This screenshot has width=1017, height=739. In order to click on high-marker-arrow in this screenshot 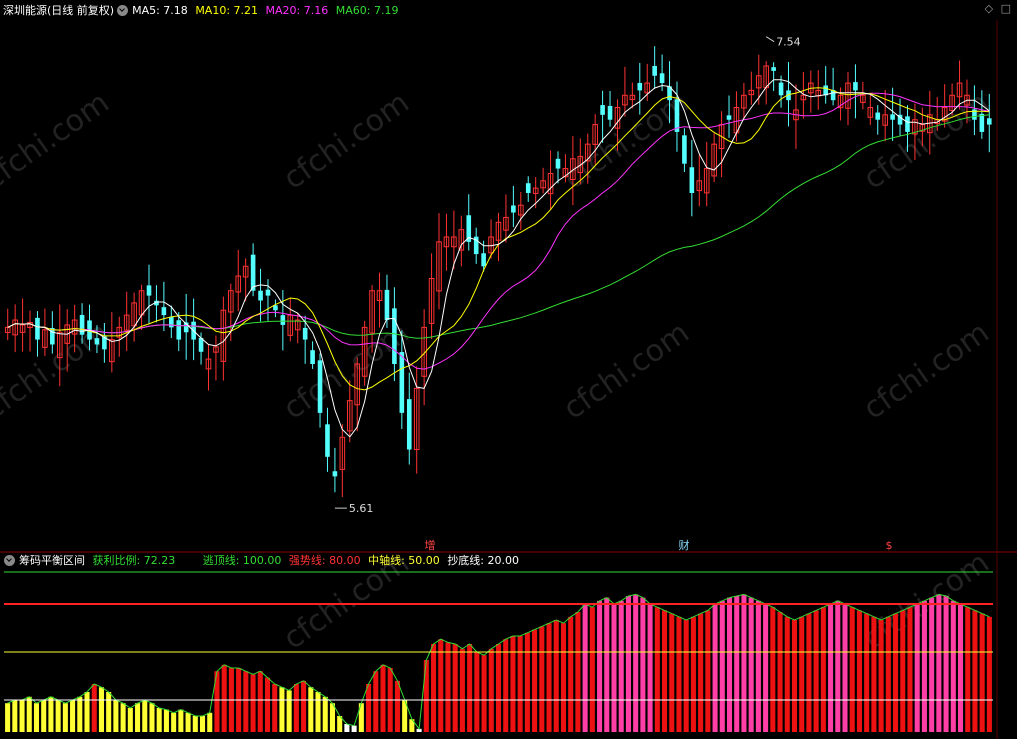, I will do `click(770, 39)`.